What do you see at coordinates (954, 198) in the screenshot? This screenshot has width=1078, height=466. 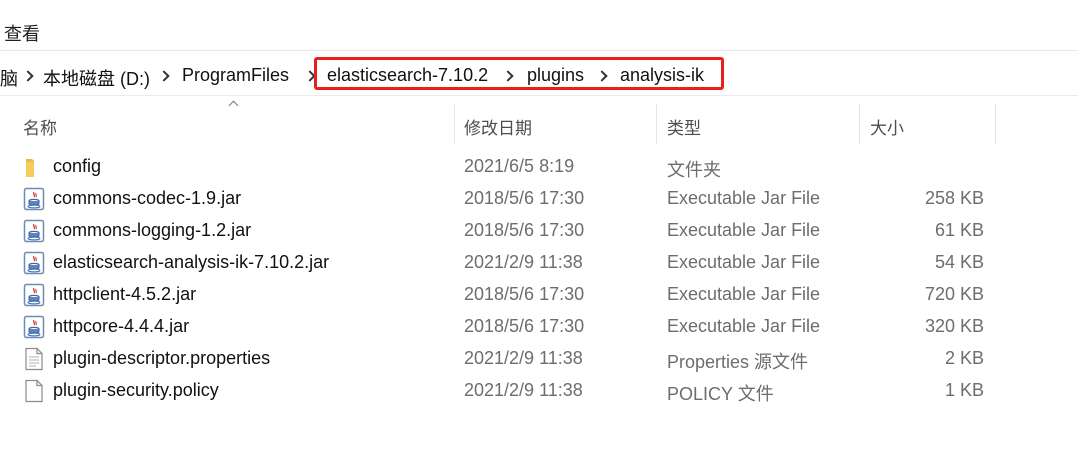 I see `file-size: 258 KB` at bounding box center [954, 198].